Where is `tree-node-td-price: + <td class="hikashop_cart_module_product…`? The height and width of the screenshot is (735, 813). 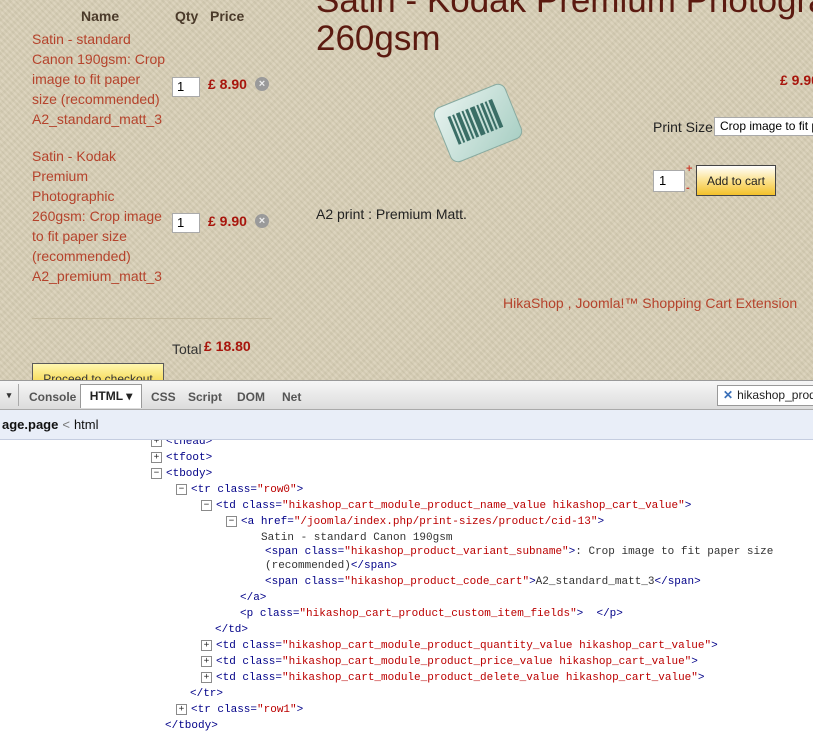 tree-node-td-price: + <td class="hikashop_cart_module_product… is located at coordinates (449, 662).